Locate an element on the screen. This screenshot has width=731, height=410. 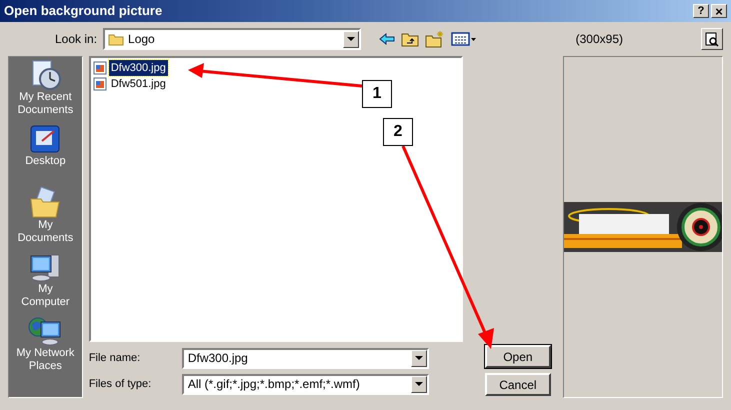
places-label: Desktop is located at coordinates (45, 161).